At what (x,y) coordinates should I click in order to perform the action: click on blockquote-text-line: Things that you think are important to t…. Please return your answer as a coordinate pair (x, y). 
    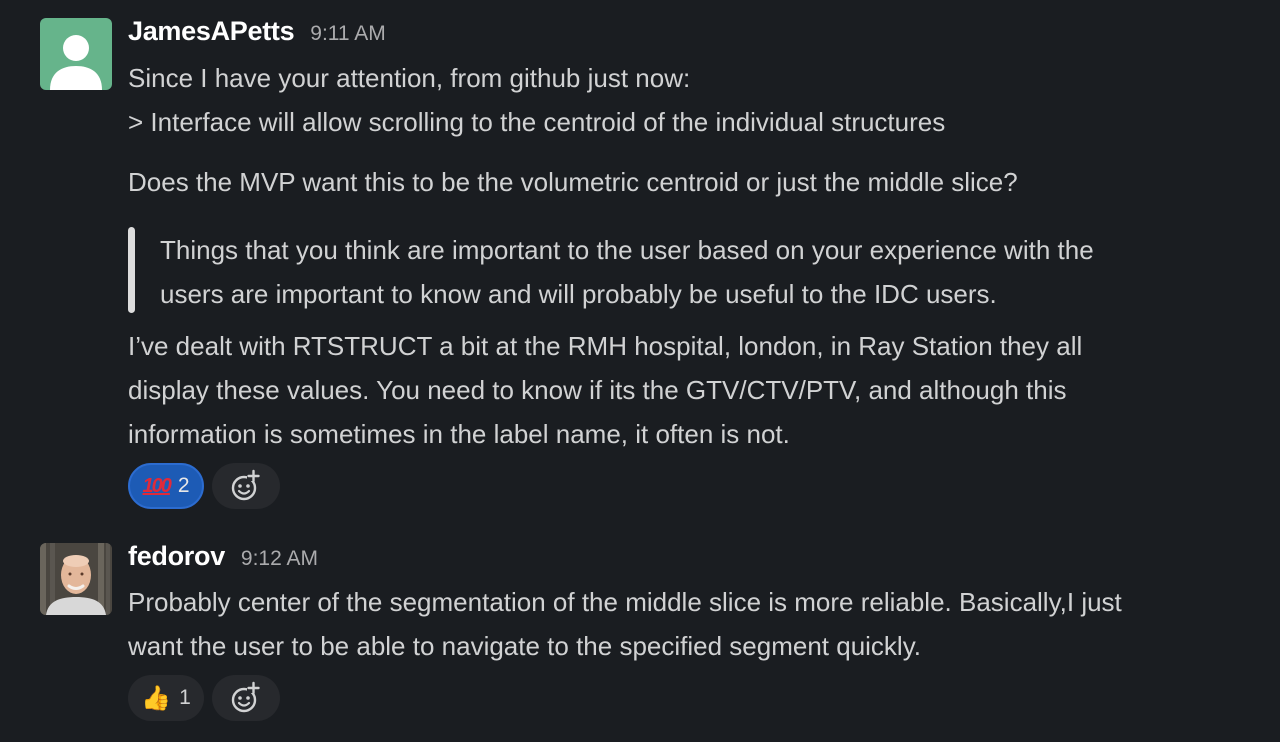
    Looking at the image, I should click on (627, 250).